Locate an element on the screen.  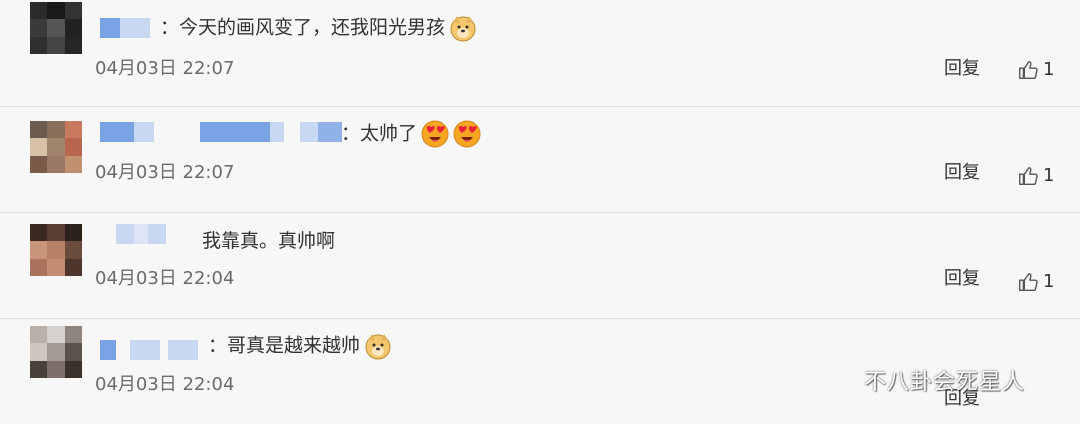
comment-body: ：哥真是越来越帅 is located at coordinates (300, 346).